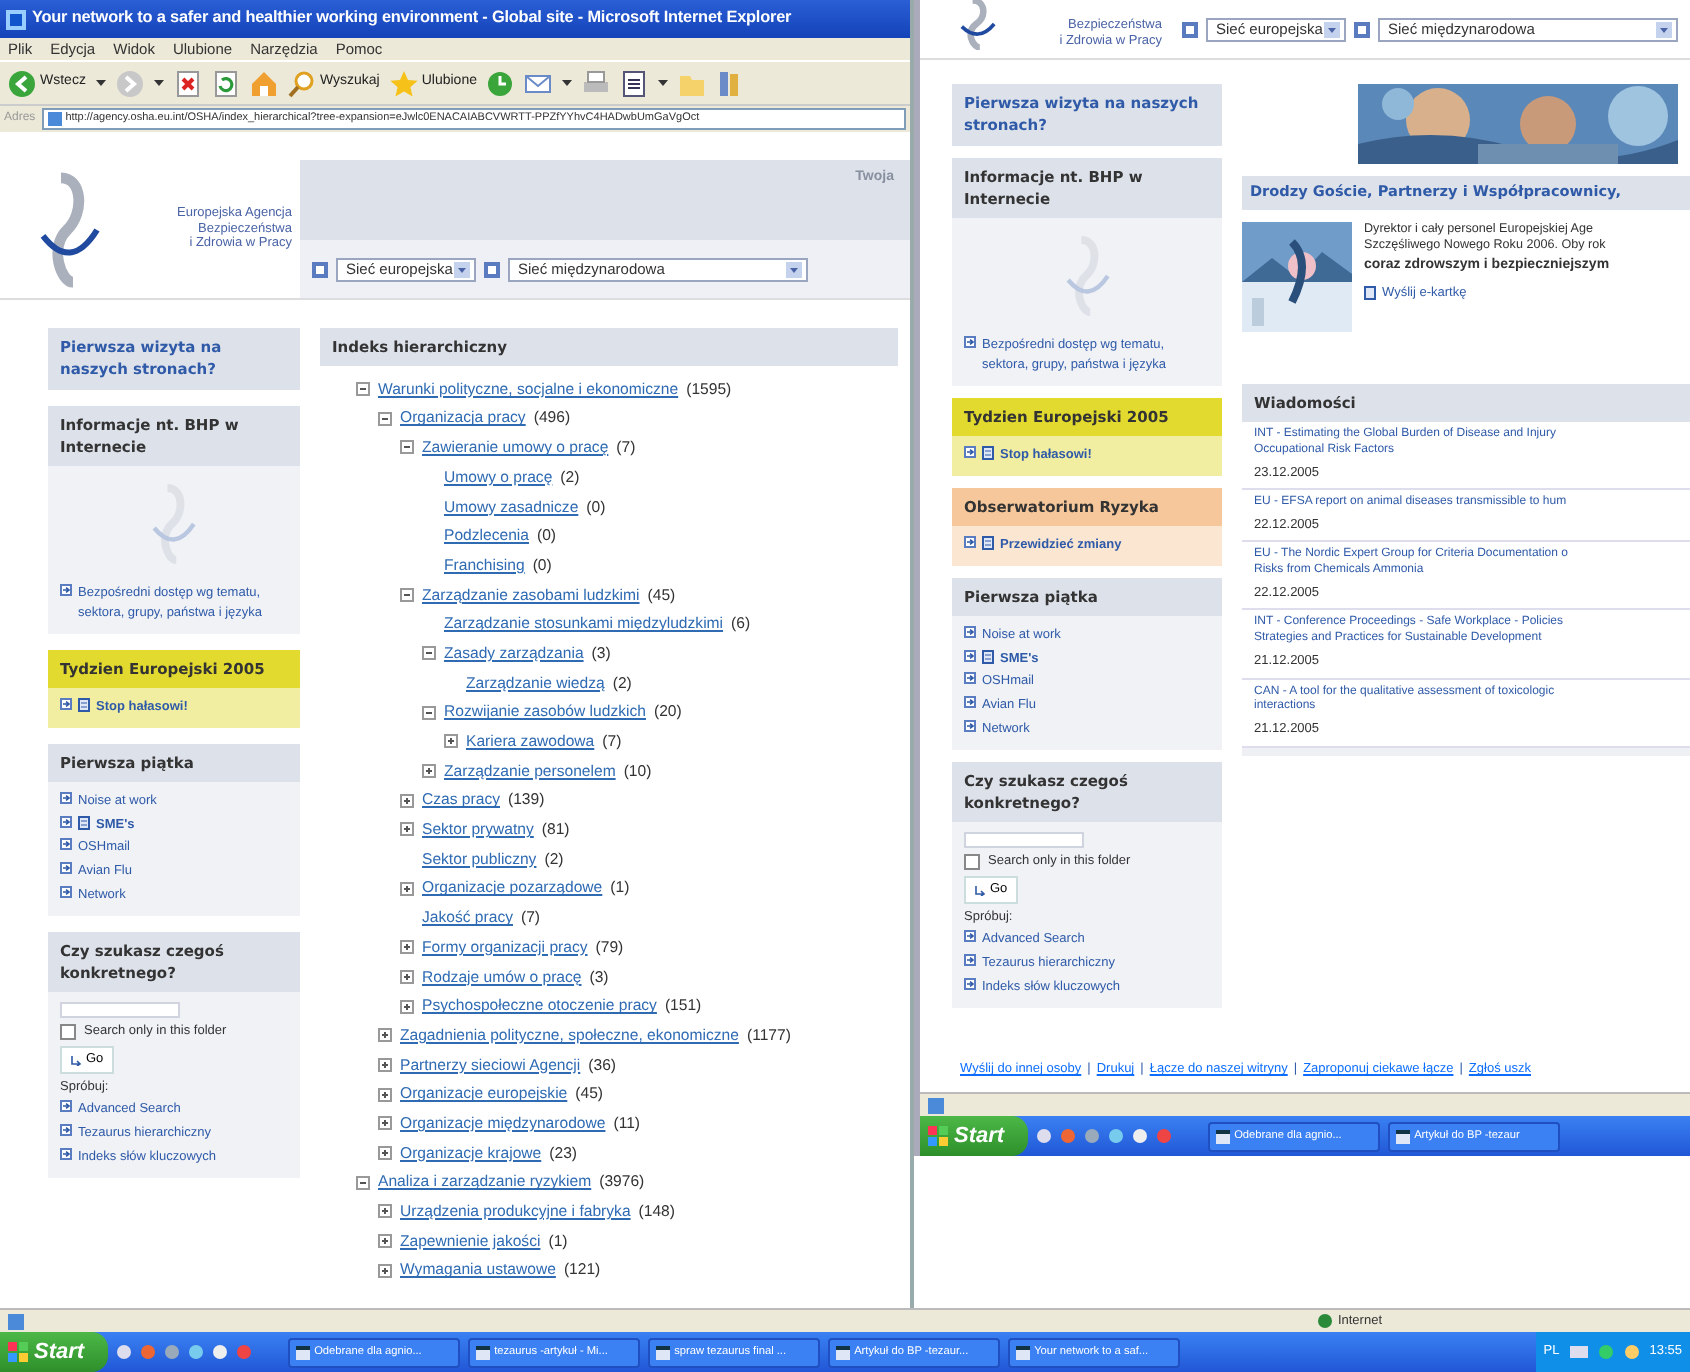  I want to click on globe-icon, so click(1324, 1321).